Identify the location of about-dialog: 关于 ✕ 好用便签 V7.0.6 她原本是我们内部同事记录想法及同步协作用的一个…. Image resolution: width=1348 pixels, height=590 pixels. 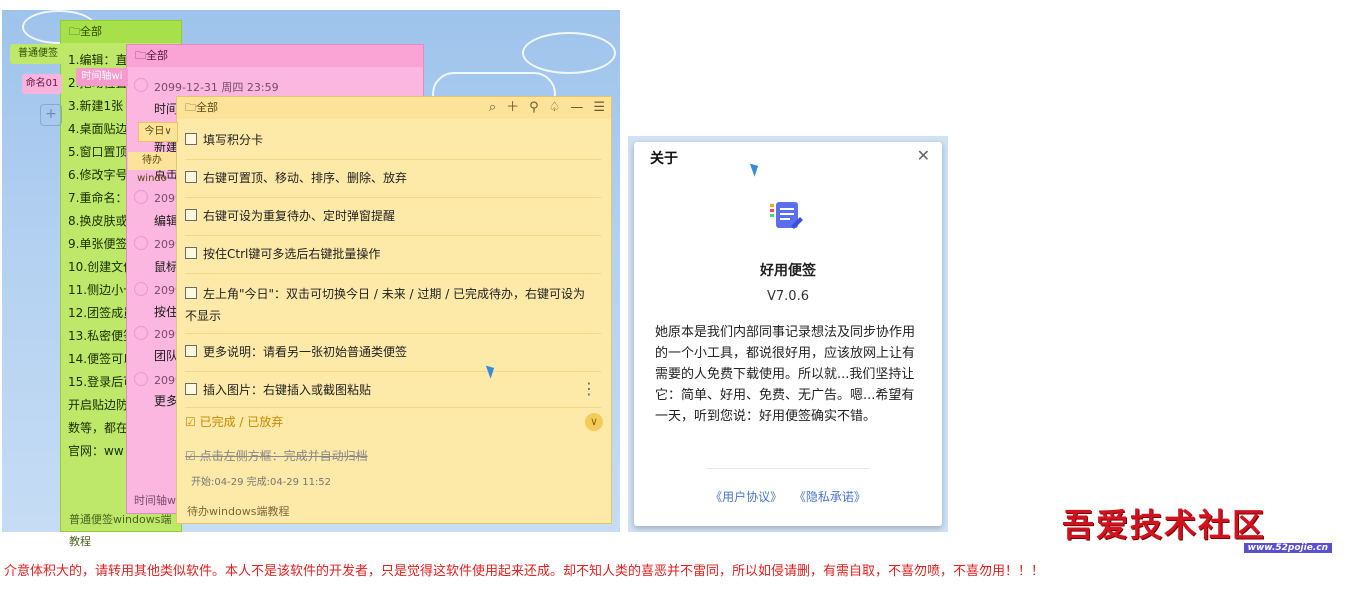
(788, 334).